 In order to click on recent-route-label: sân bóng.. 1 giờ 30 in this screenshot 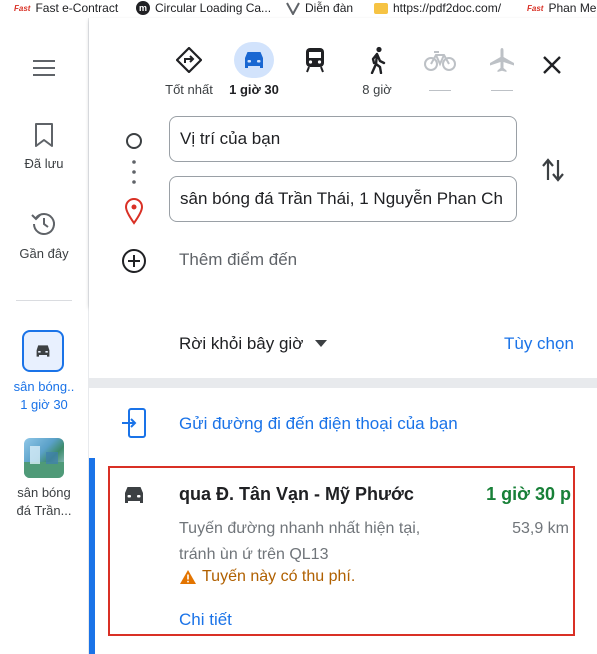, I will do `click(44, 396)`.